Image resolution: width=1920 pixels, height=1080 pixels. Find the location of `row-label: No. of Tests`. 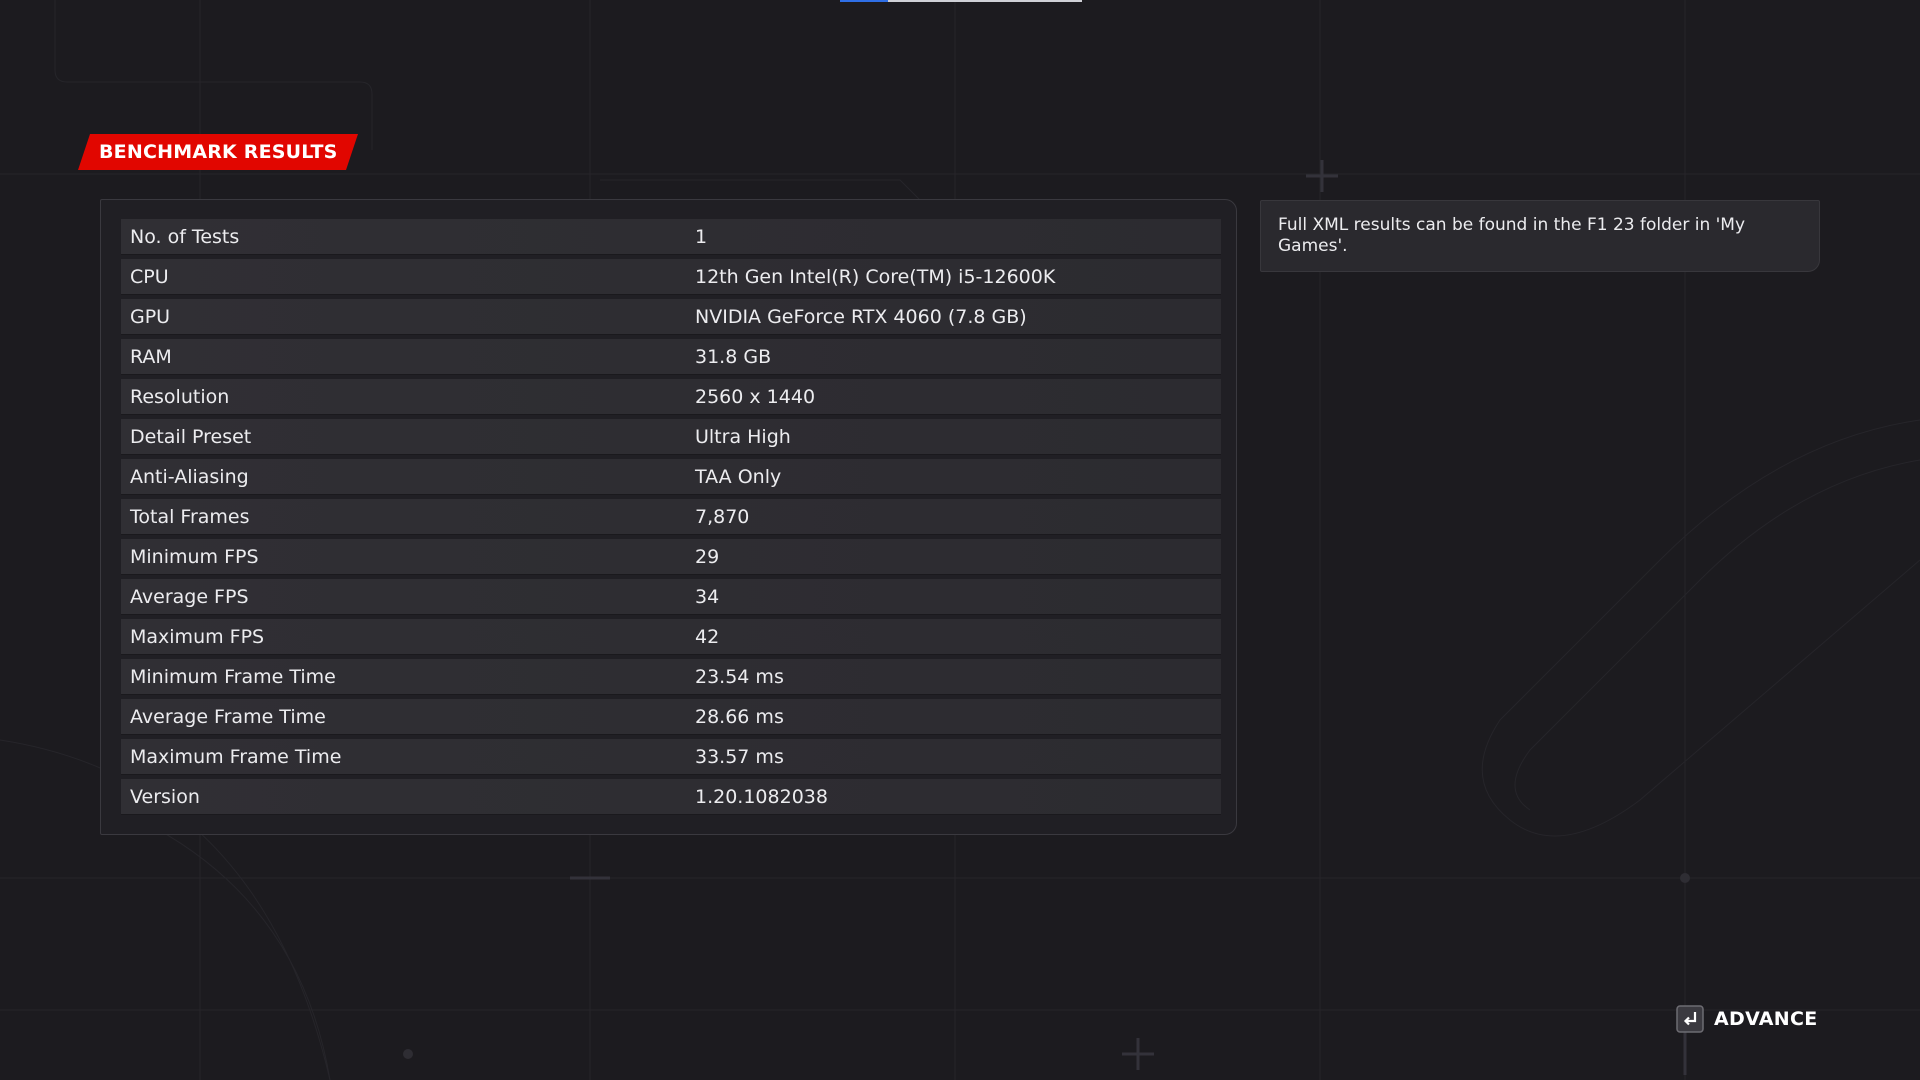

row-label: No. of Tests is located at coordinates (185, 237).